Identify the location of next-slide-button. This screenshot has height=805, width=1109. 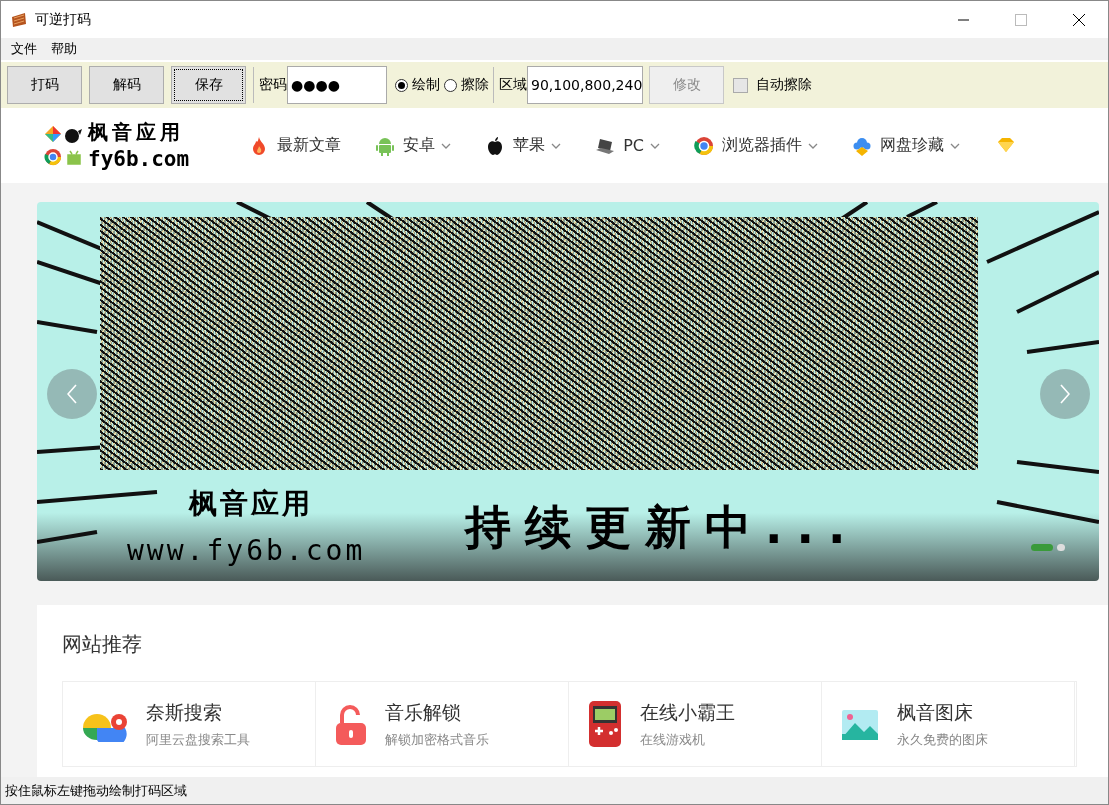
(1065, 394).